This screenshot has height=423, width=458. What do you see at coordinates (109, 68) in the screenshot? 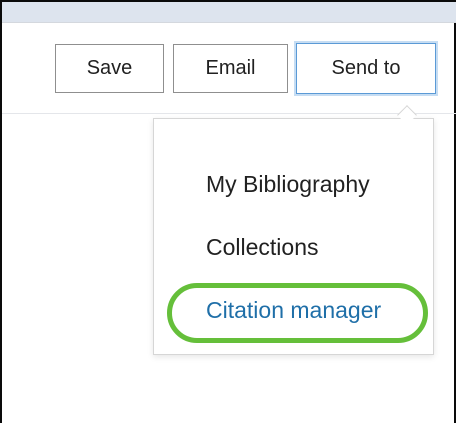
I see `save-button: Save` at bounding box center [109, 68].